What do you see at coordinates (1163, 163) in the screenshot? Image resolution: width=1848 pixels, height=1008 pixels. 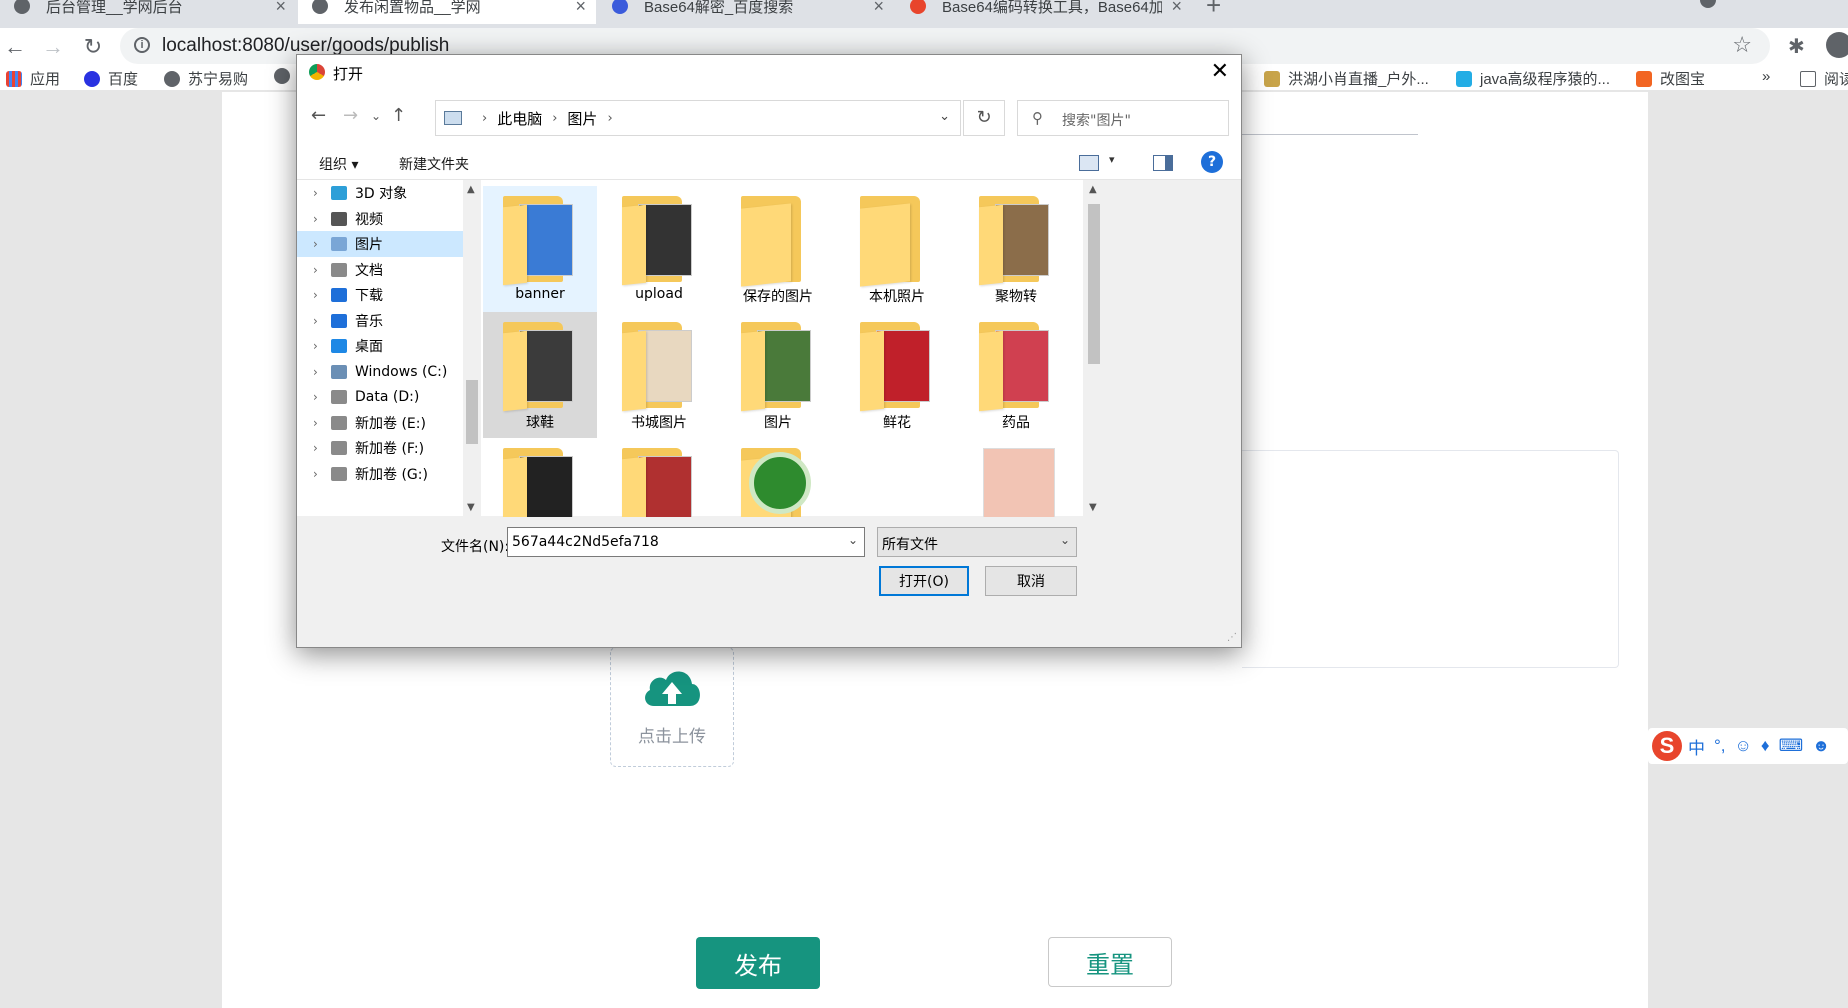 I see `preview-pane-icon` at bounding box center [1163, 163].